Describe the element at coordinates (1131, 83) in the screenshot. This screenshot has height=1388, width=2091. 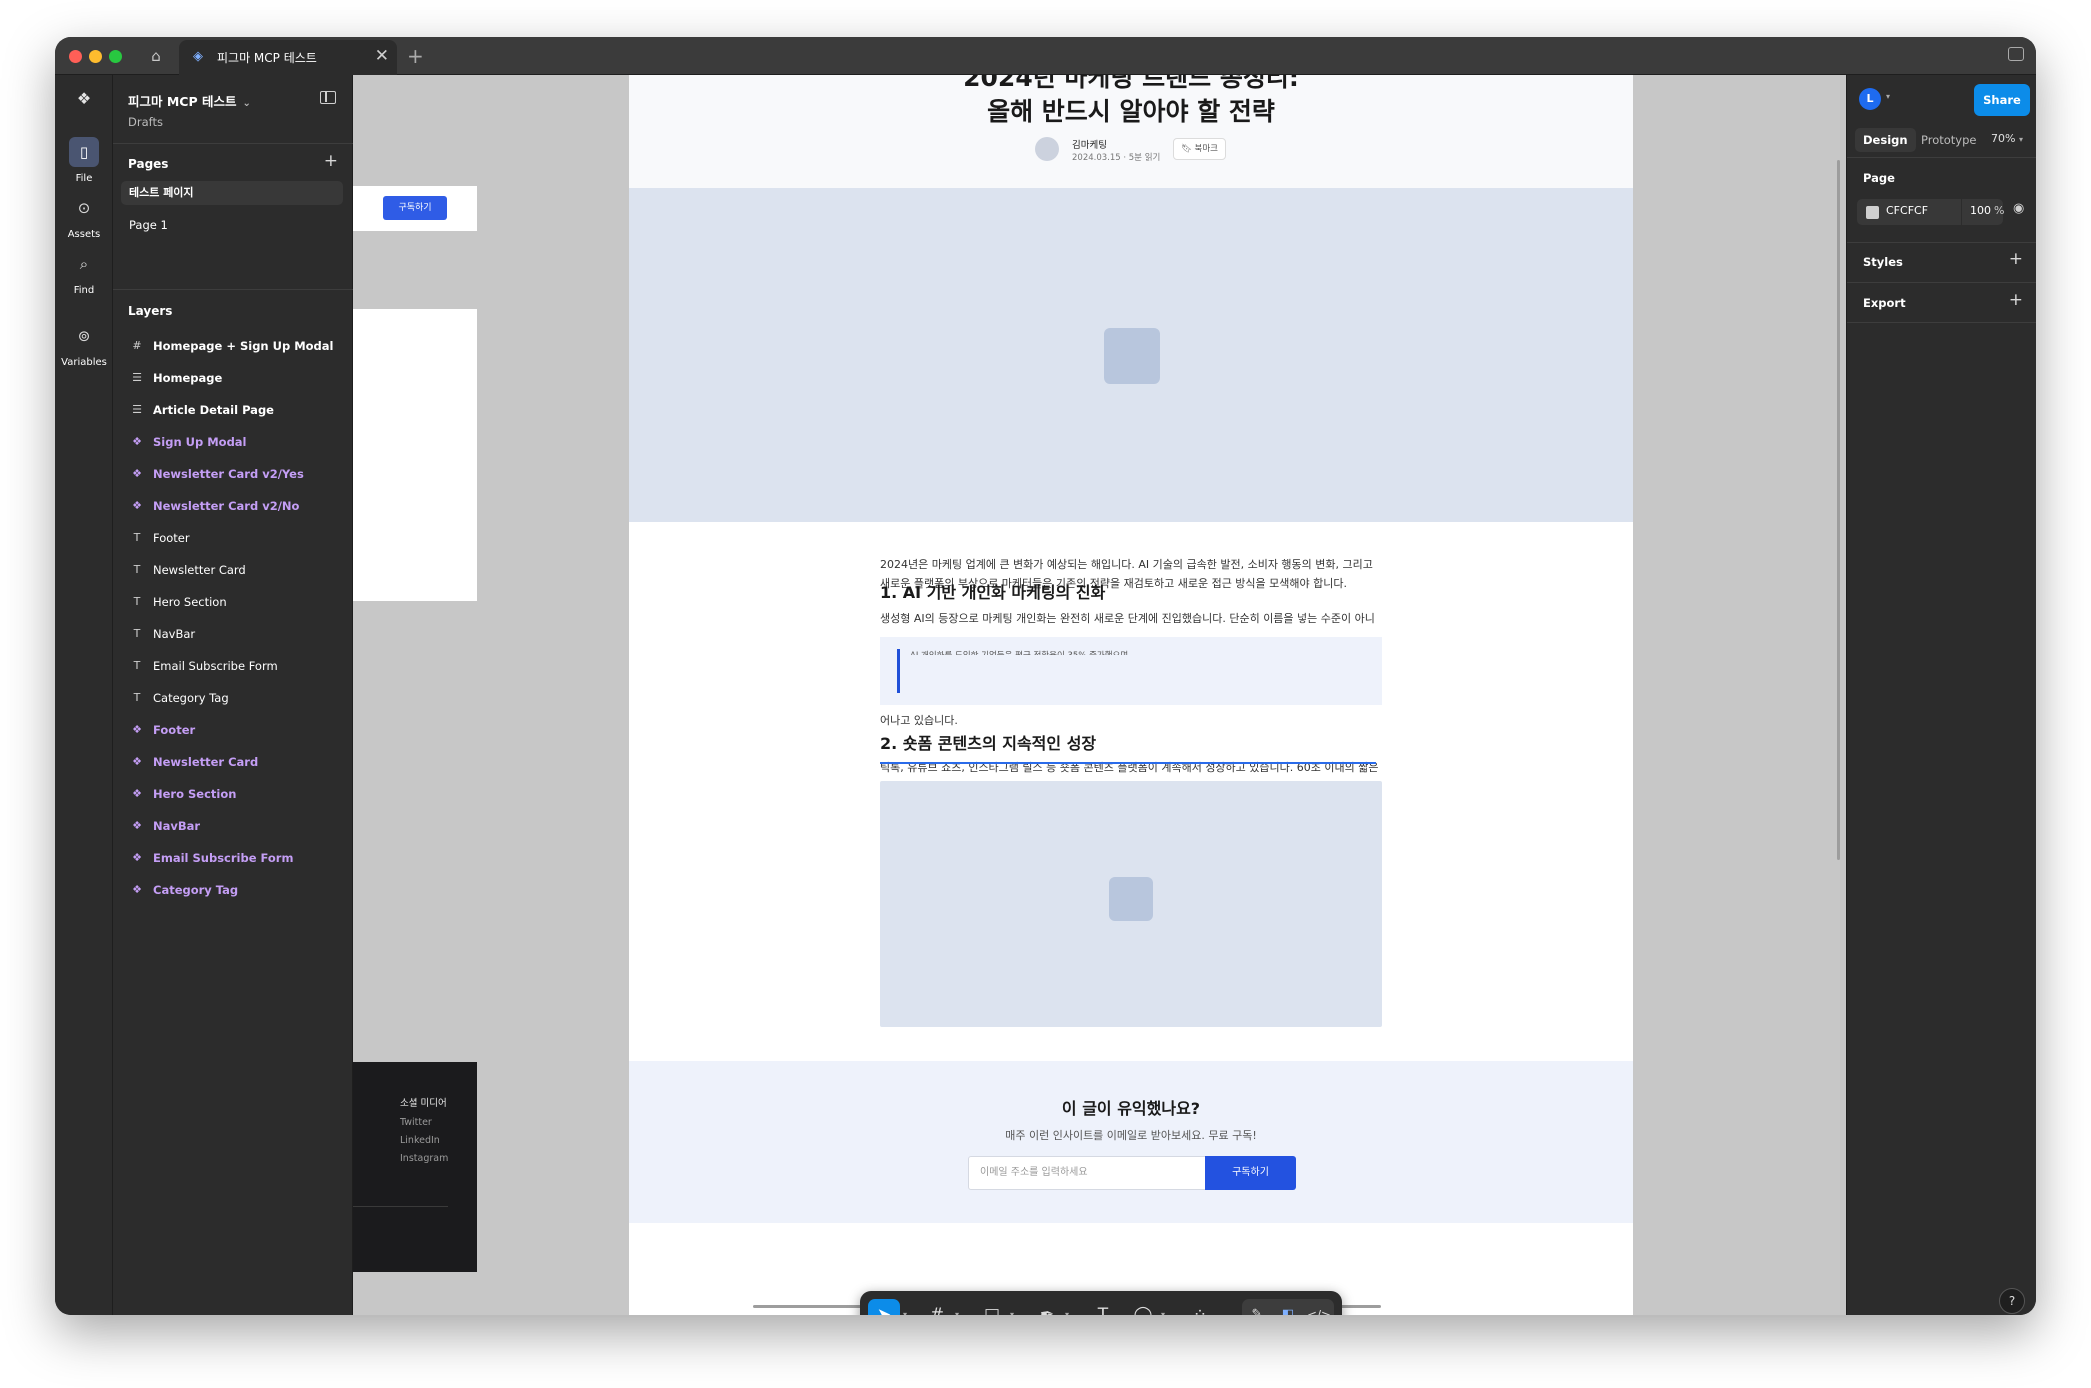
I see `article-title-line-1: 2024년 마케팅 트렌드 총정리:` at that location.